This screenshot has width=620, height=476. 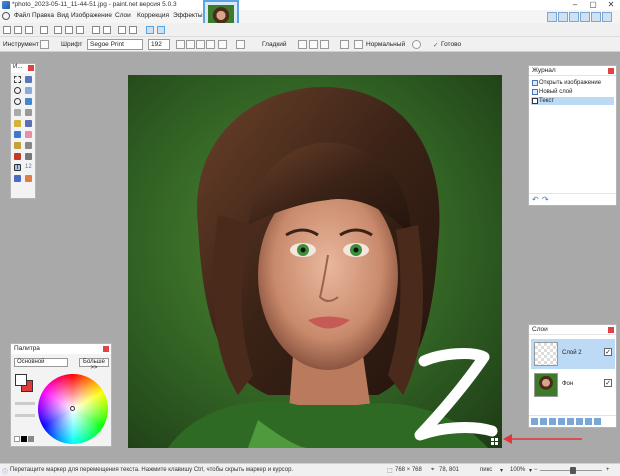 I want to click on history-close-icon, so click(x=611, y=71).